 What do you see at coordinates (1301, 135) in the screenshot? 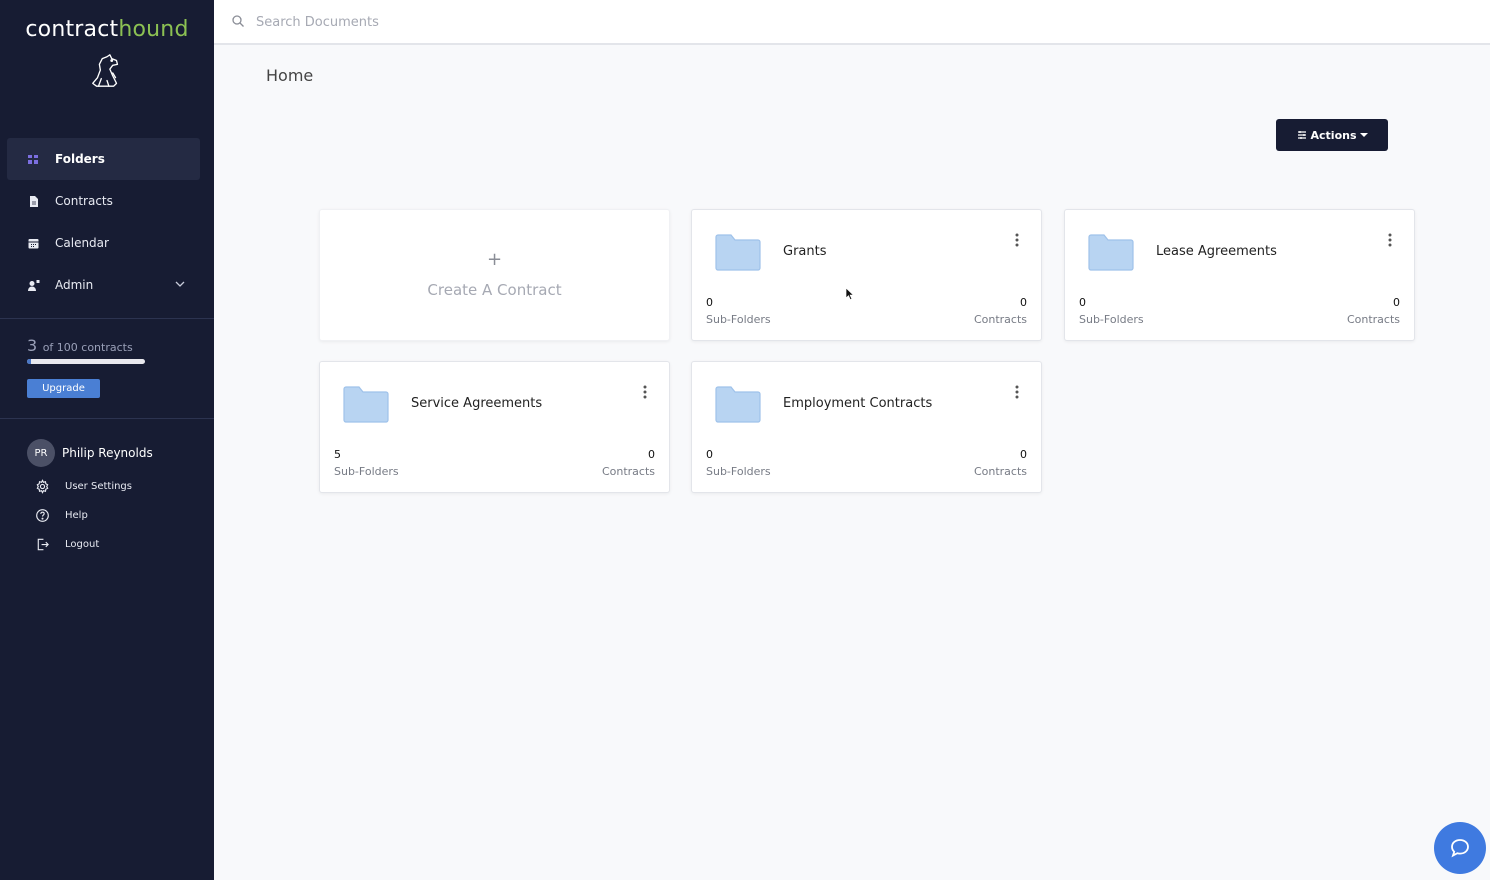
I see `sliders-icon` at bounding box center [1301, 135].